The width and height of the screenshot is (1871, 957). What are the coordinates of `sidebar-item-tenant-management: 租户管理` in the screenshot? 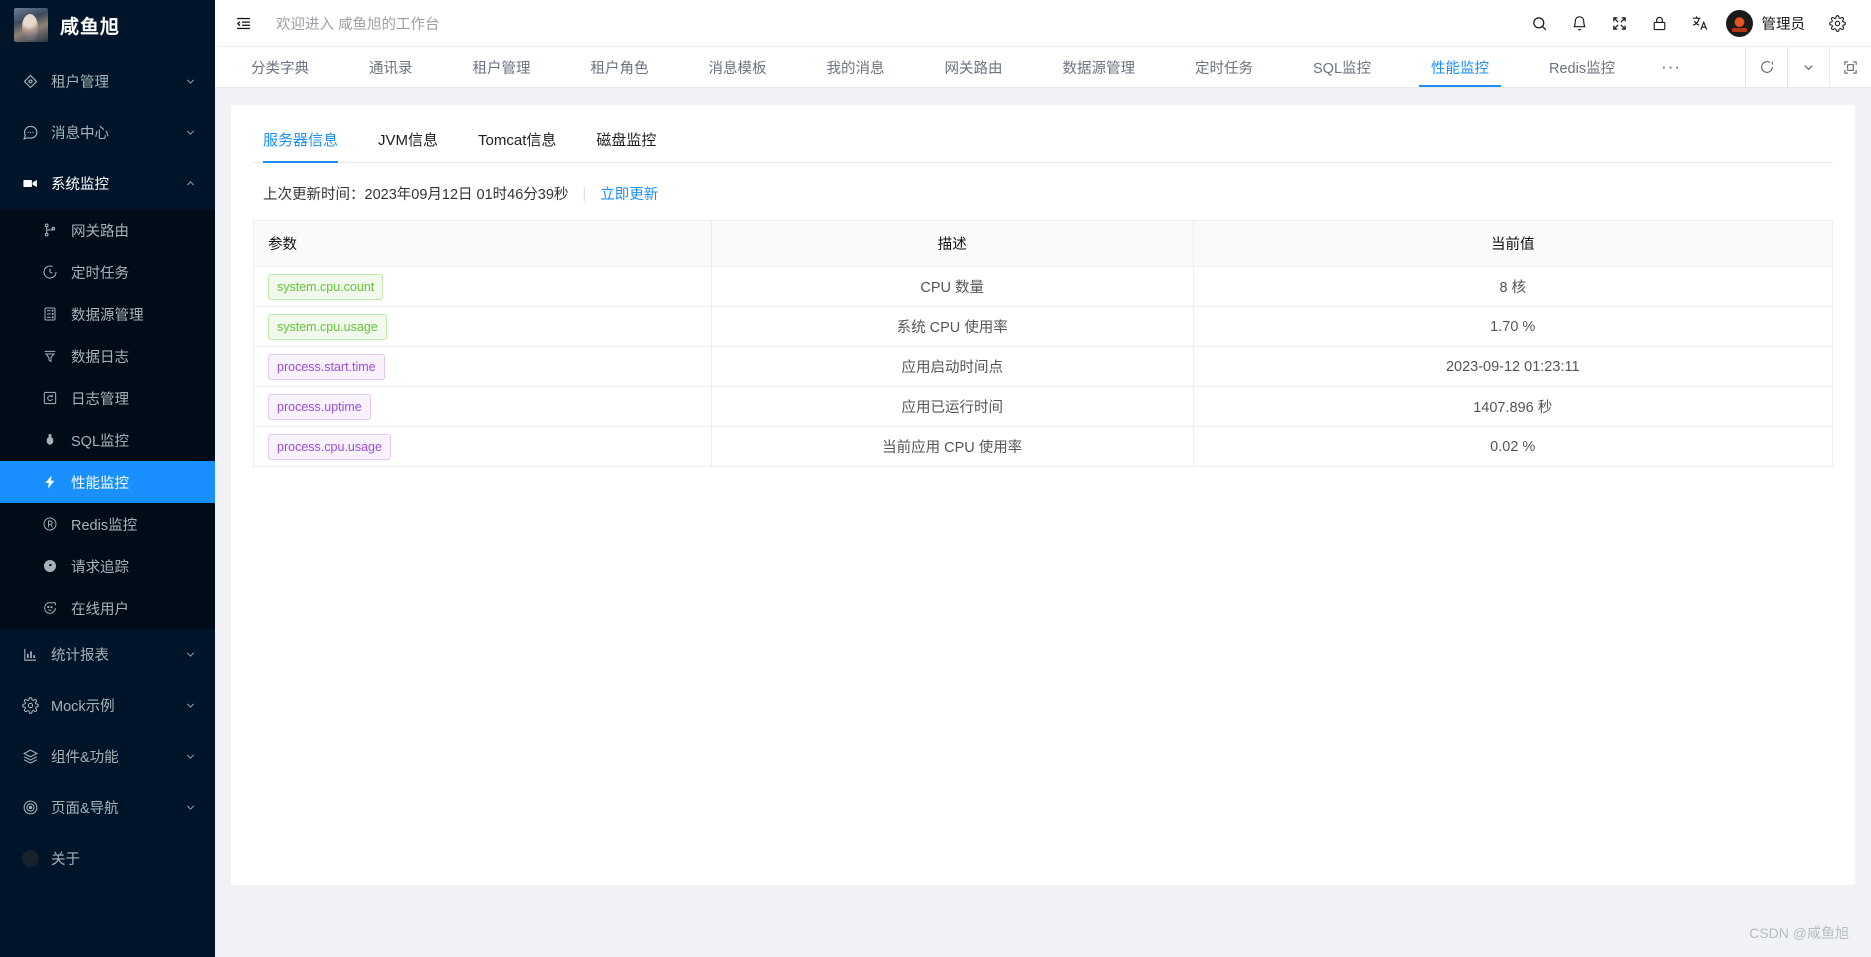 It's located at (107, 81).